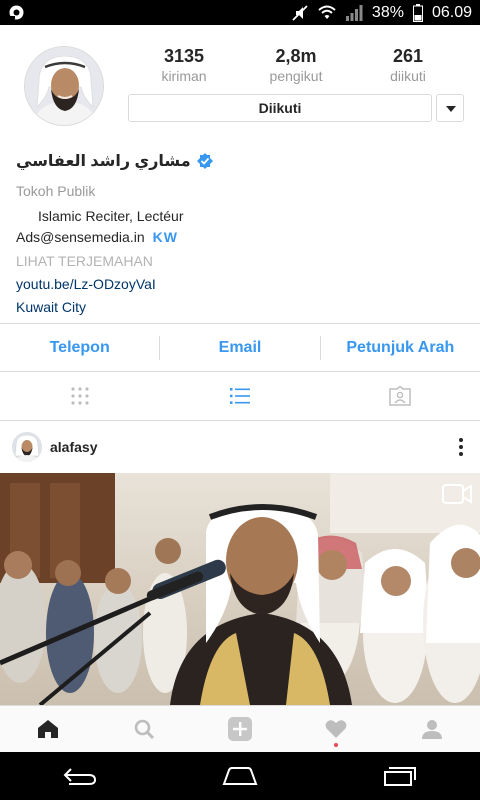 The width and height of the screenshot is (480, 800). What do you see at coordinates (417, 12) in the screenshot?
I see `battery-icon` at bounding box center [417, 12].